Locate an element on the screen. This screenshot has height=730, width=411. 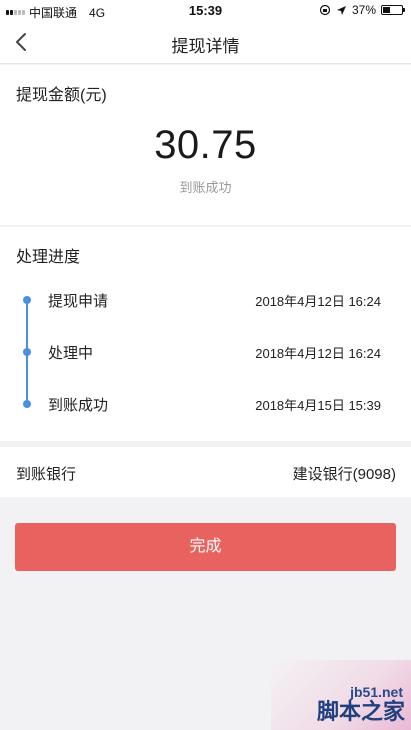
step-label: 提现申请 is located at coordinates (78, 301).